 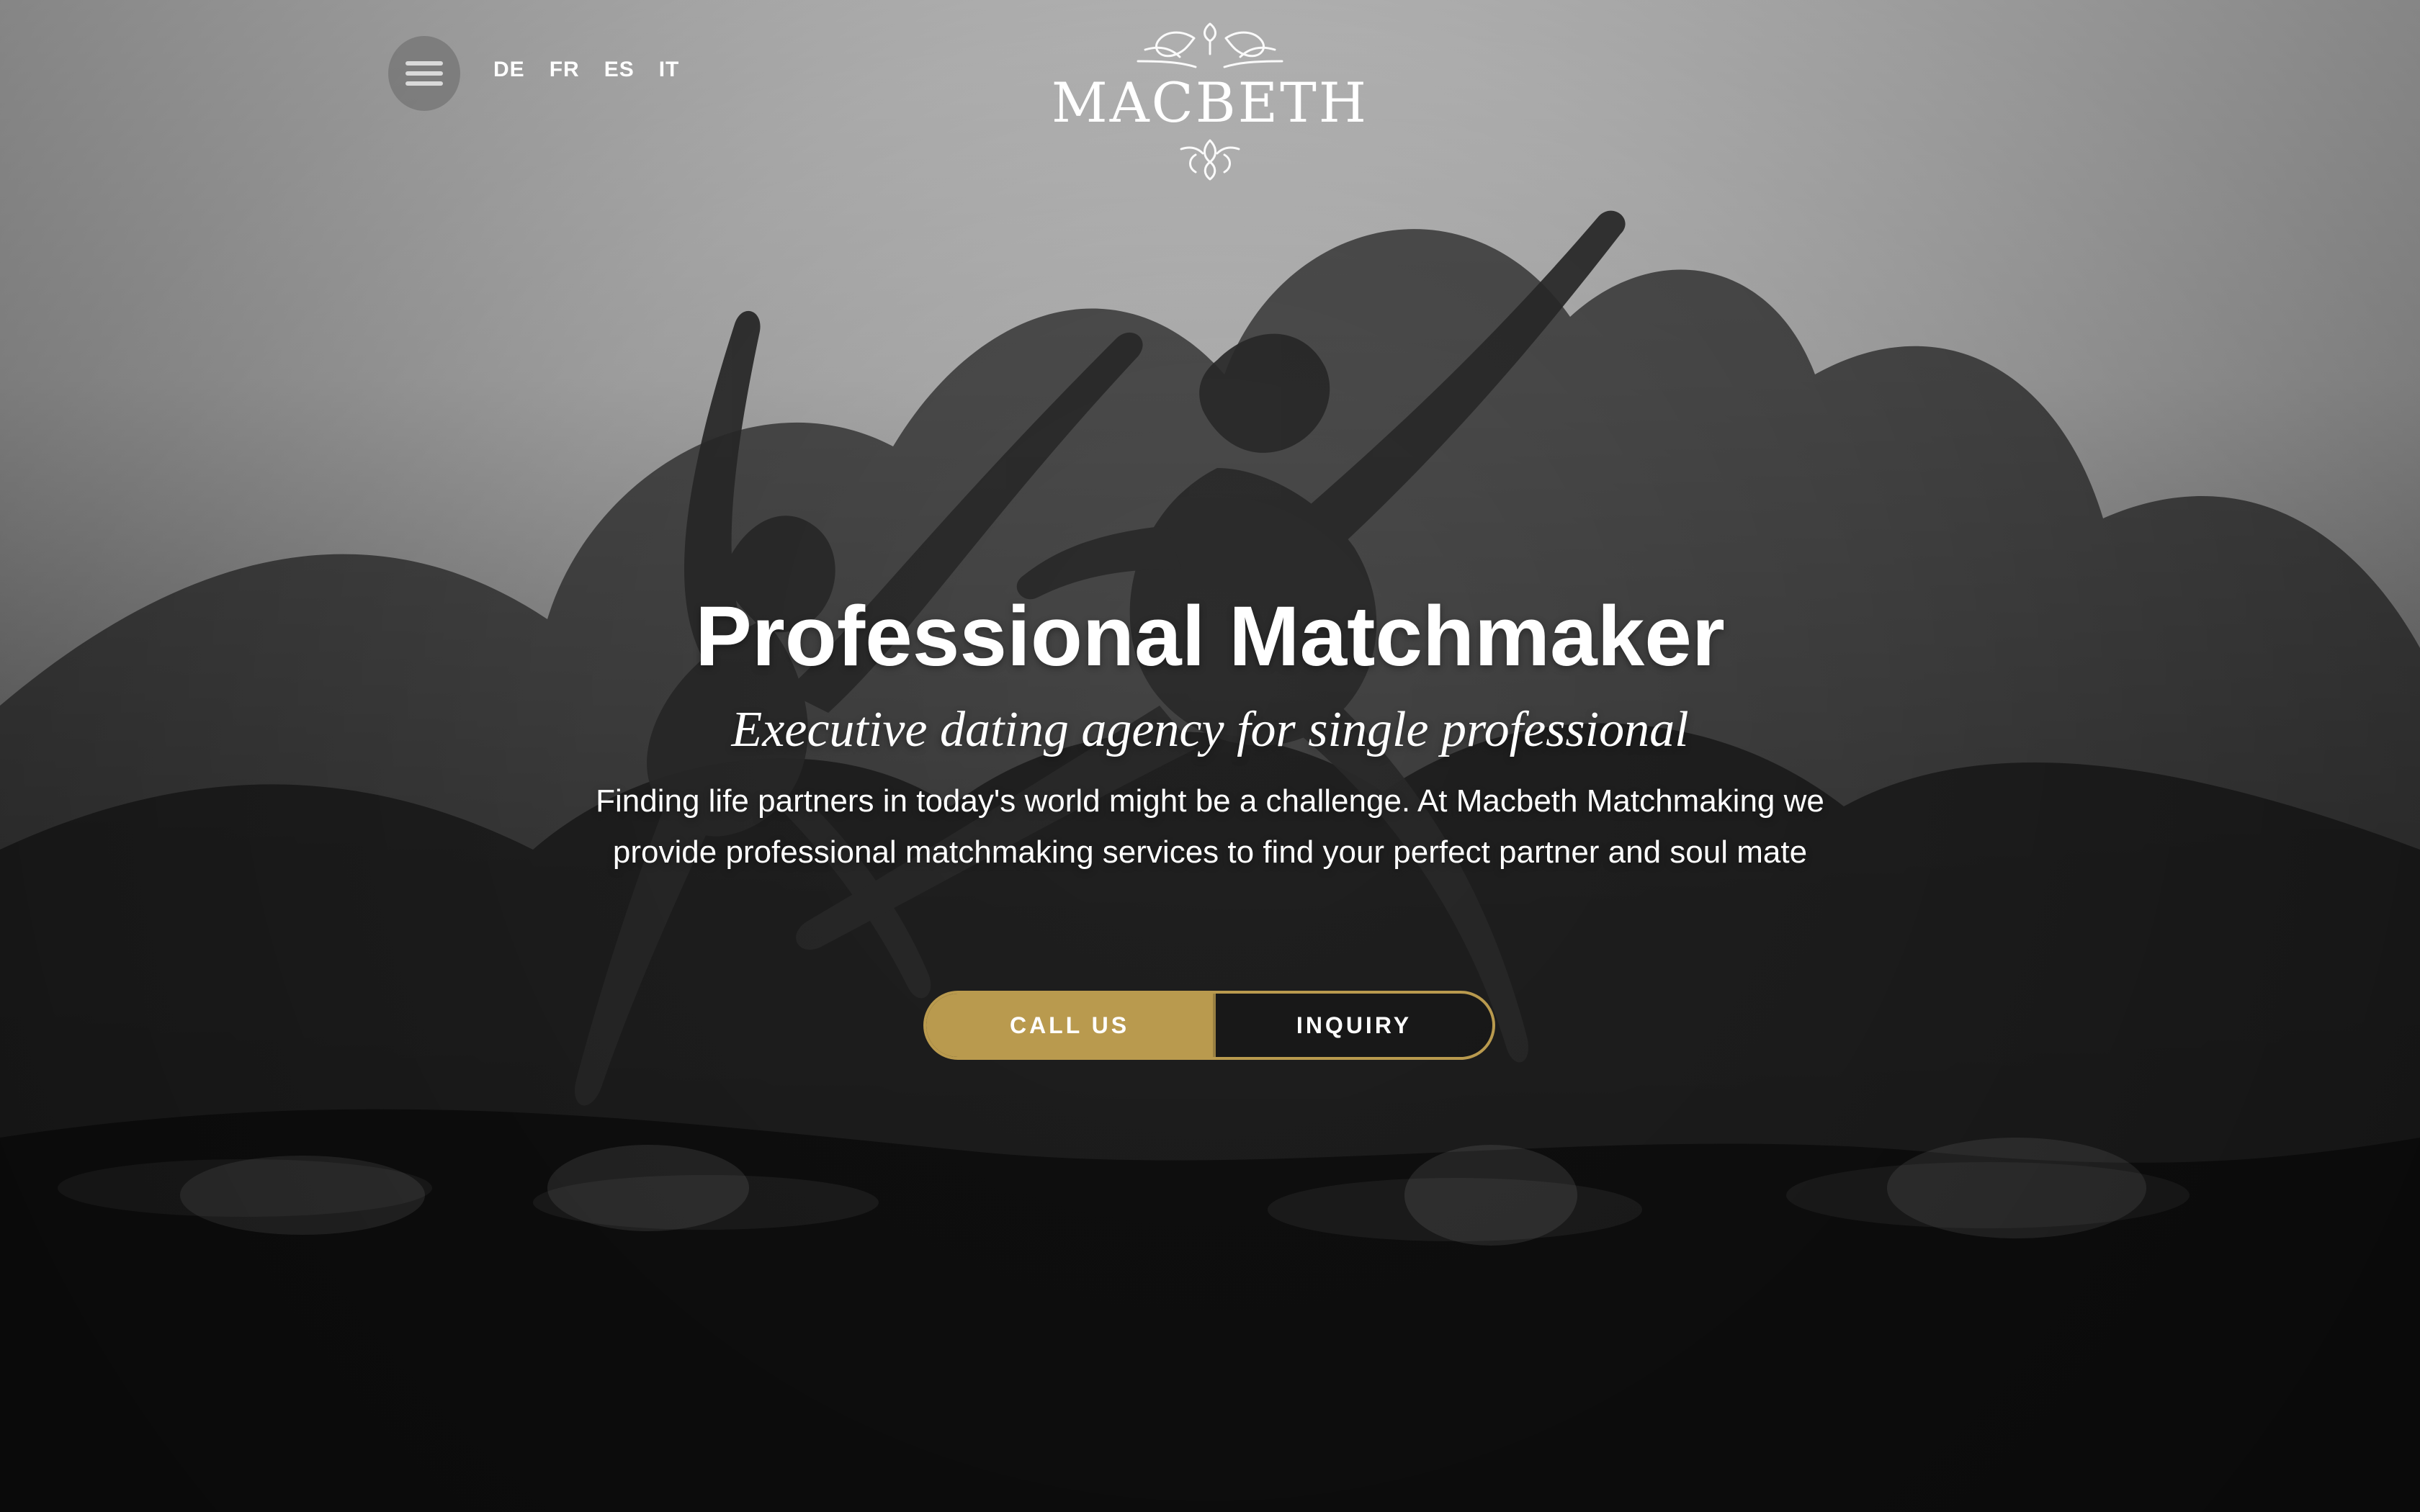 I want to click on inquiry-button: INQUIRY, so click(x=1352, y=1025).